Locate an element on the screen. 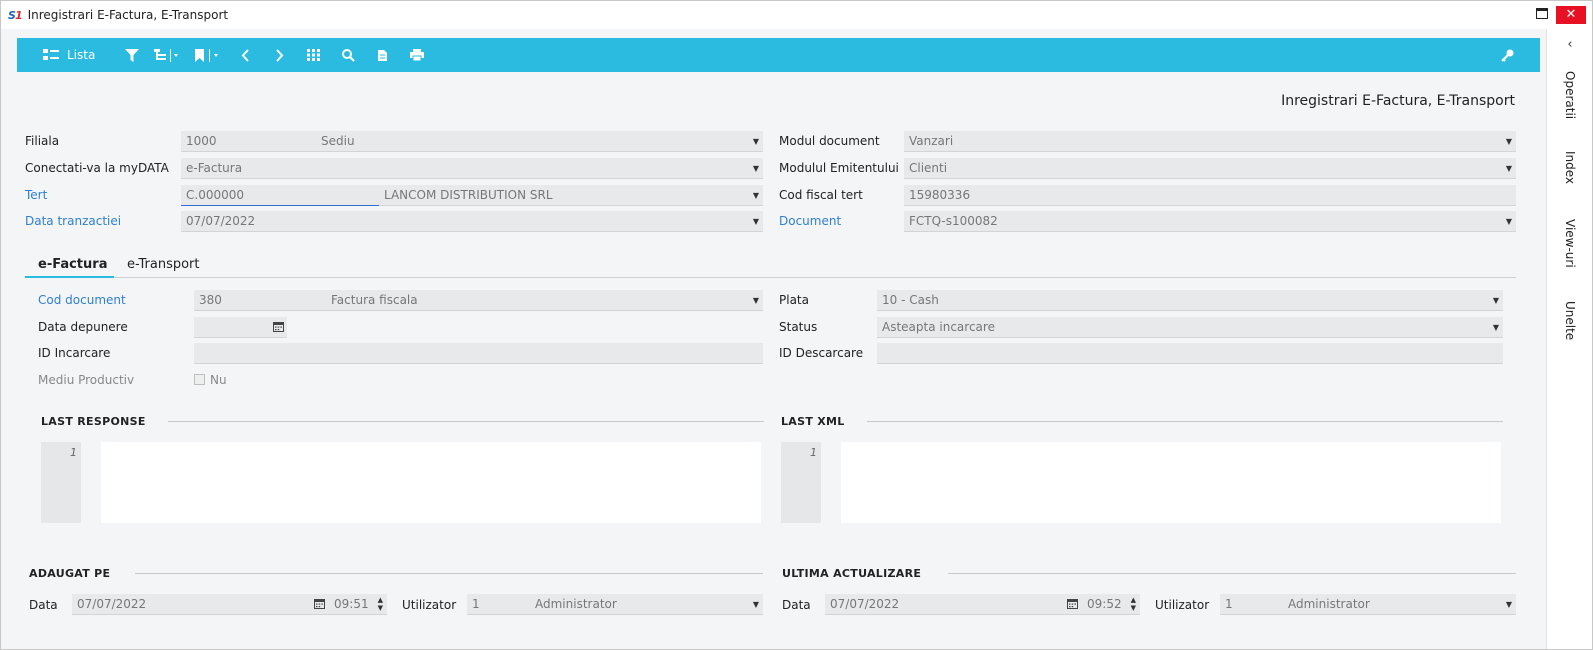 This screenshot has height=650, width=1593. ultima-user-select: 1 Administrator ▼ is located at coordinates (1368, 604).